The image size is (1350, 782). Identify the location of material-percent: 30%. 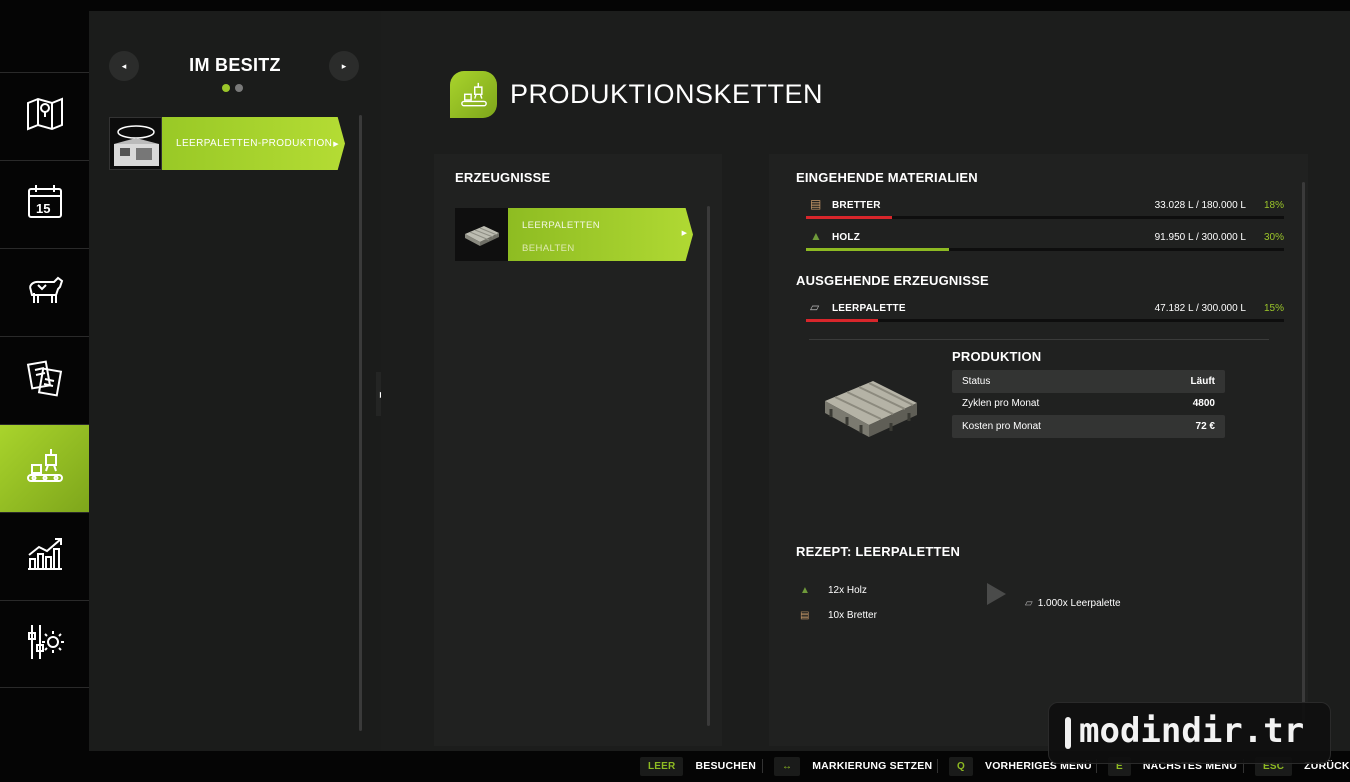
(1273, 237).